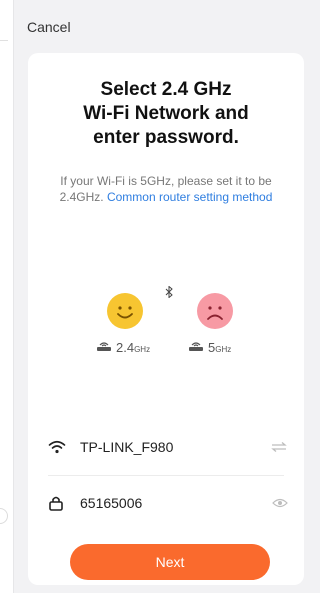 Image resolution: width=320 pixels, height=593 pixels. What do you see at coordinates (125, 347) in the screenshot?
I see `band-2-4-value: 2.4` at bounding box center [125, 347].